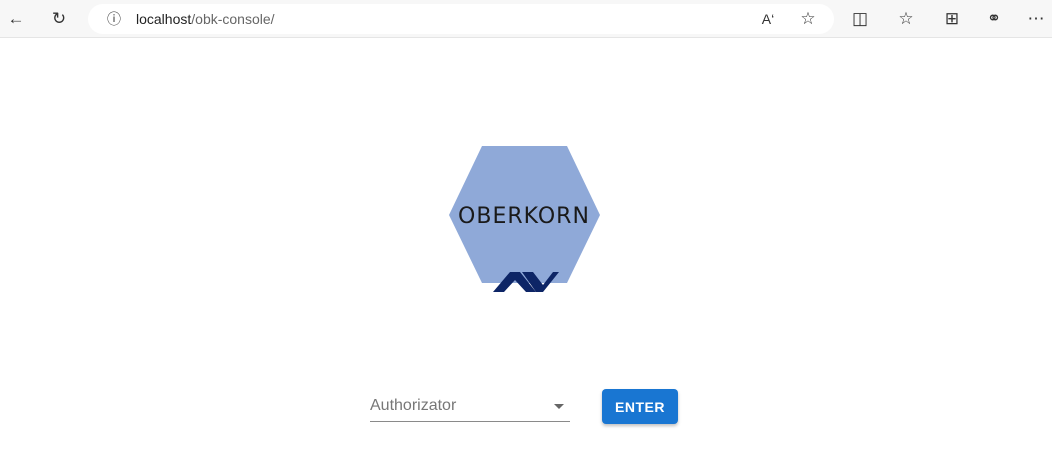 This screenshot has height=466, width=1052. What do you see at coordinates (461, 19) in the screenshot?
I see `address-bar: ⓘ localhost/obk-console/ A‘ ☆` at bounding box center [461, 19].